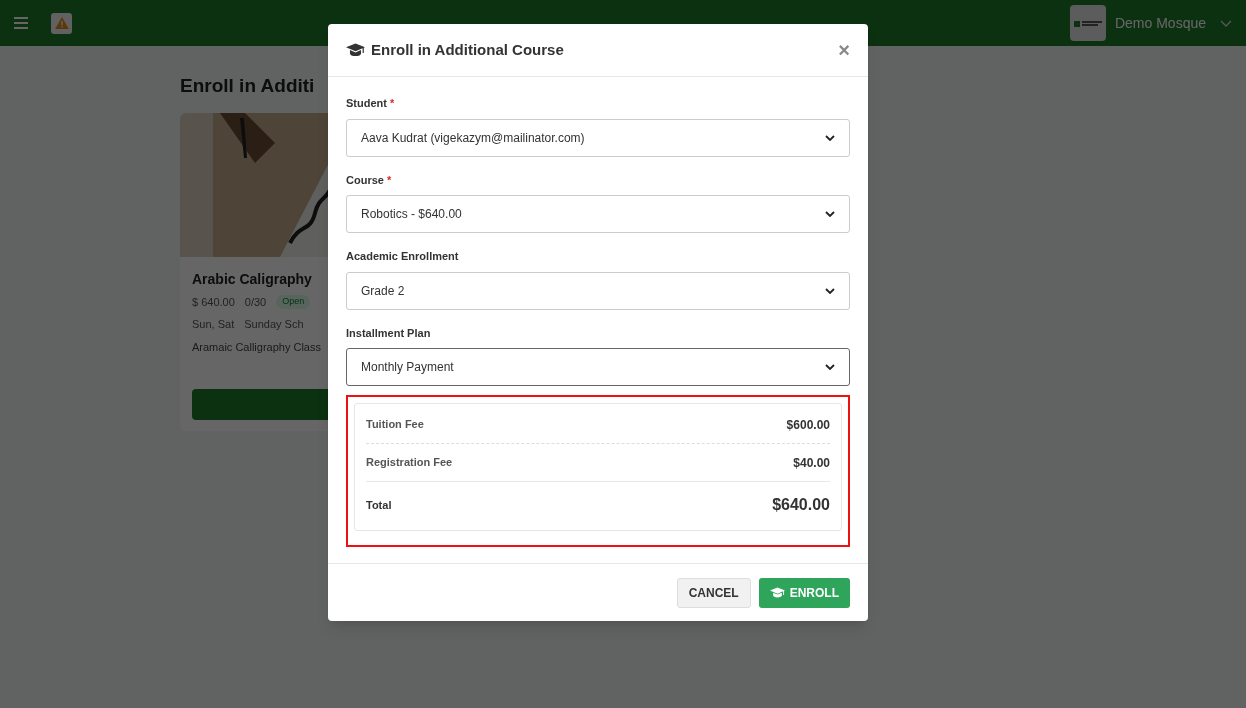 This screenshot has height=708, width=1246. What do you see at coordinates (379, 505) in the screenshot?
I see `fee-label: Total` at bounding box center [379, 505].